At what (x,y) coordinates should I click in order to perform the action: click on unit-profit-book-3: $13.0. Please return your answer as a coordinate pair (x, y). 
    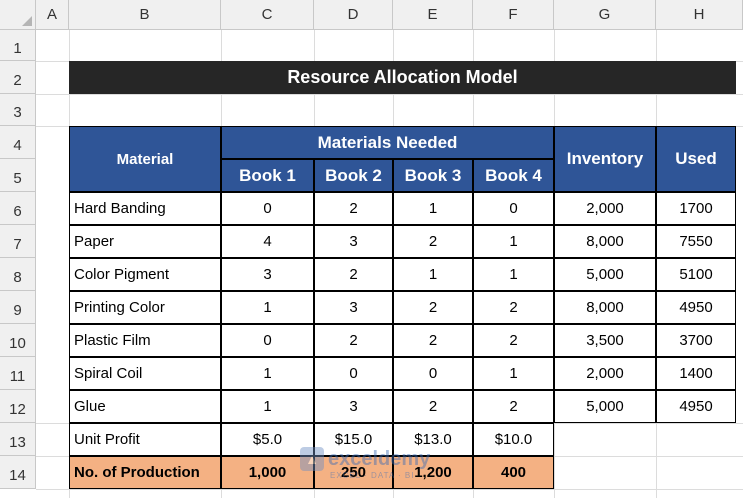
    Looking at the image, I should click on (433, 439).